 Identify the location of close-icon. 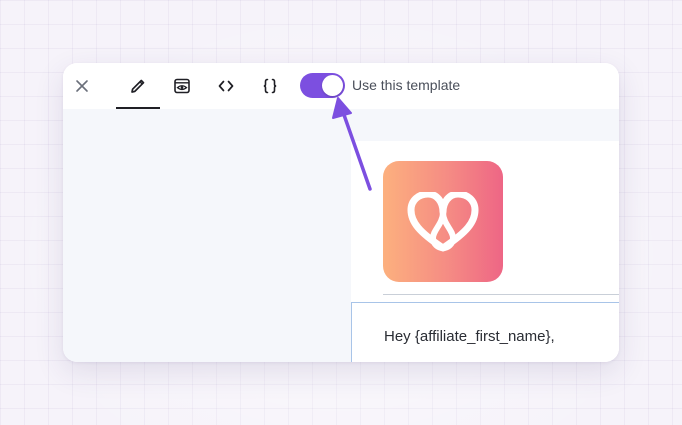
(82, 86).